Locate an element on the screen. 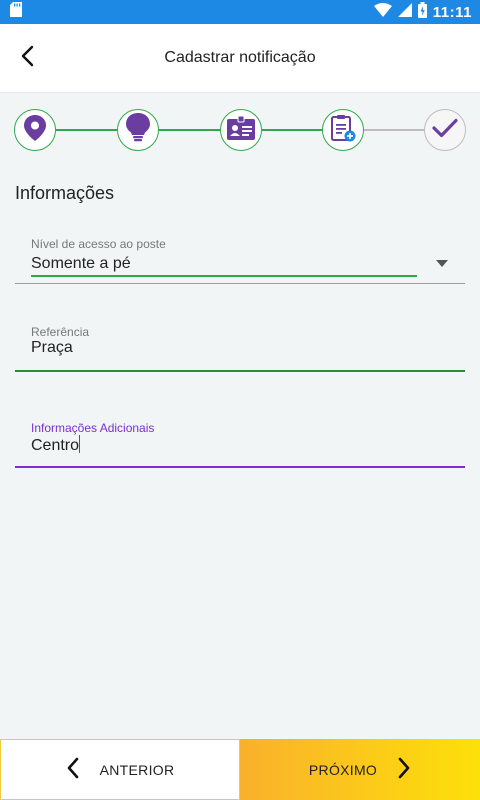 The width and height of the screenshot is (480, 800). id-card-icon is located at coordinates (241, 130).